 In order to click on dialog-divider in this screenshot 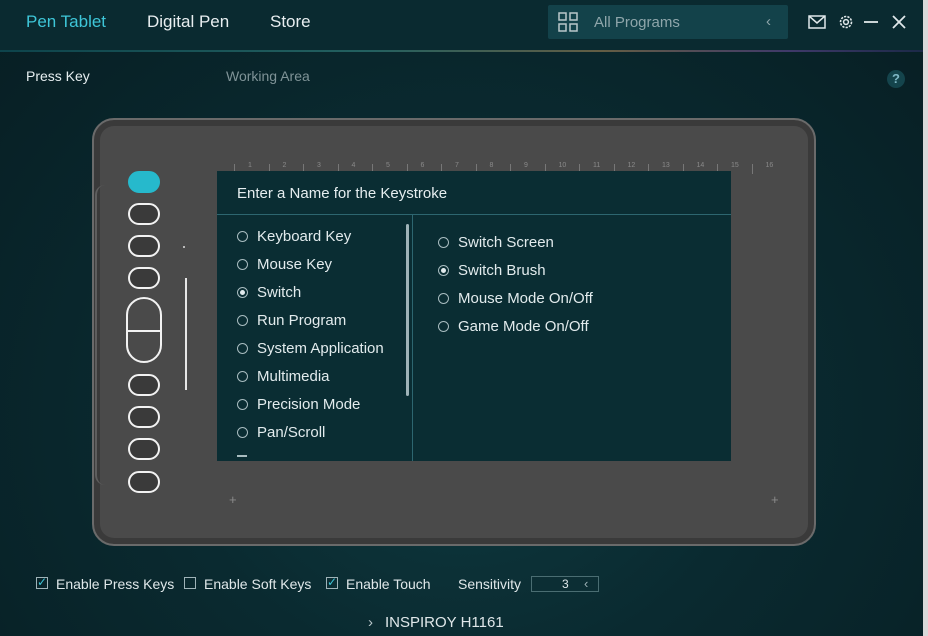, I will do `click(474, 214)`.